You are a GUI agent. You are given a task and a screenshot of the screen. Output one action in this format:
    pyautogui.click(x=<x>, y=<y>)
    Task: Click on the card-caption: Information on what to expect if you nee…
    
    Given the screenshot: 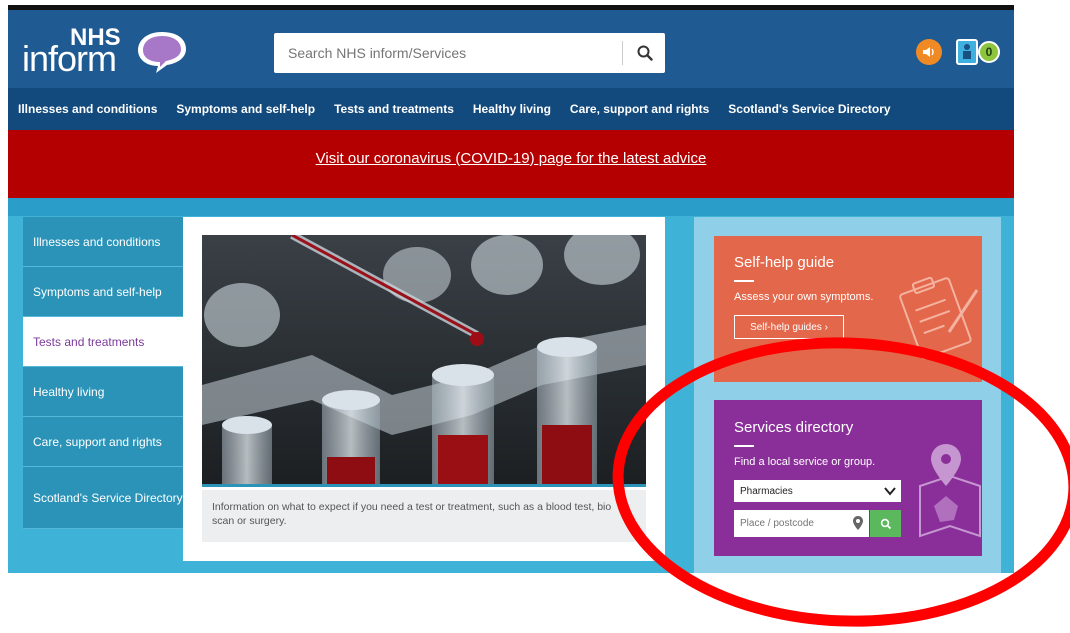 What is the action you would take?
    pyautogui.click(x=424, y=516)
    